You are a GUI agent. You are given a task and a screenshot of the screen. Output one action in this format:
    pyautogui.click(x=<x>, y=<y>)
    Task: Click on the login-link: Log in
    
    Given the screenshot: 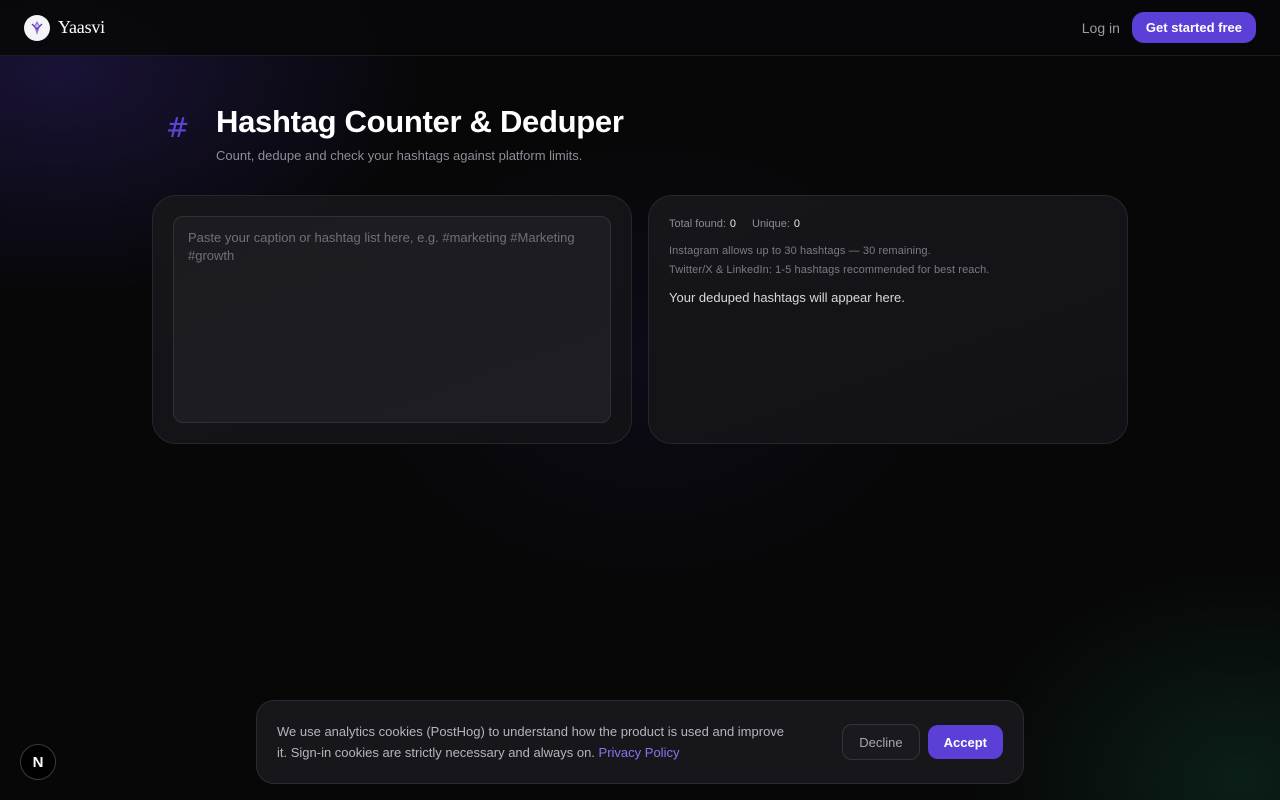 What is the action you would take?
    pyautogui.click(x=1101, y=28)
    